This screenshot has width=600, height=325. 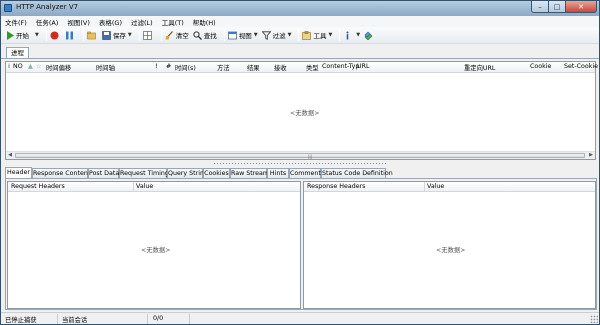 What do you see at coordinates (58, 67) in the screenshot?
I see `column-time-offset: 时间偏移` at bounding box center [58, 67].